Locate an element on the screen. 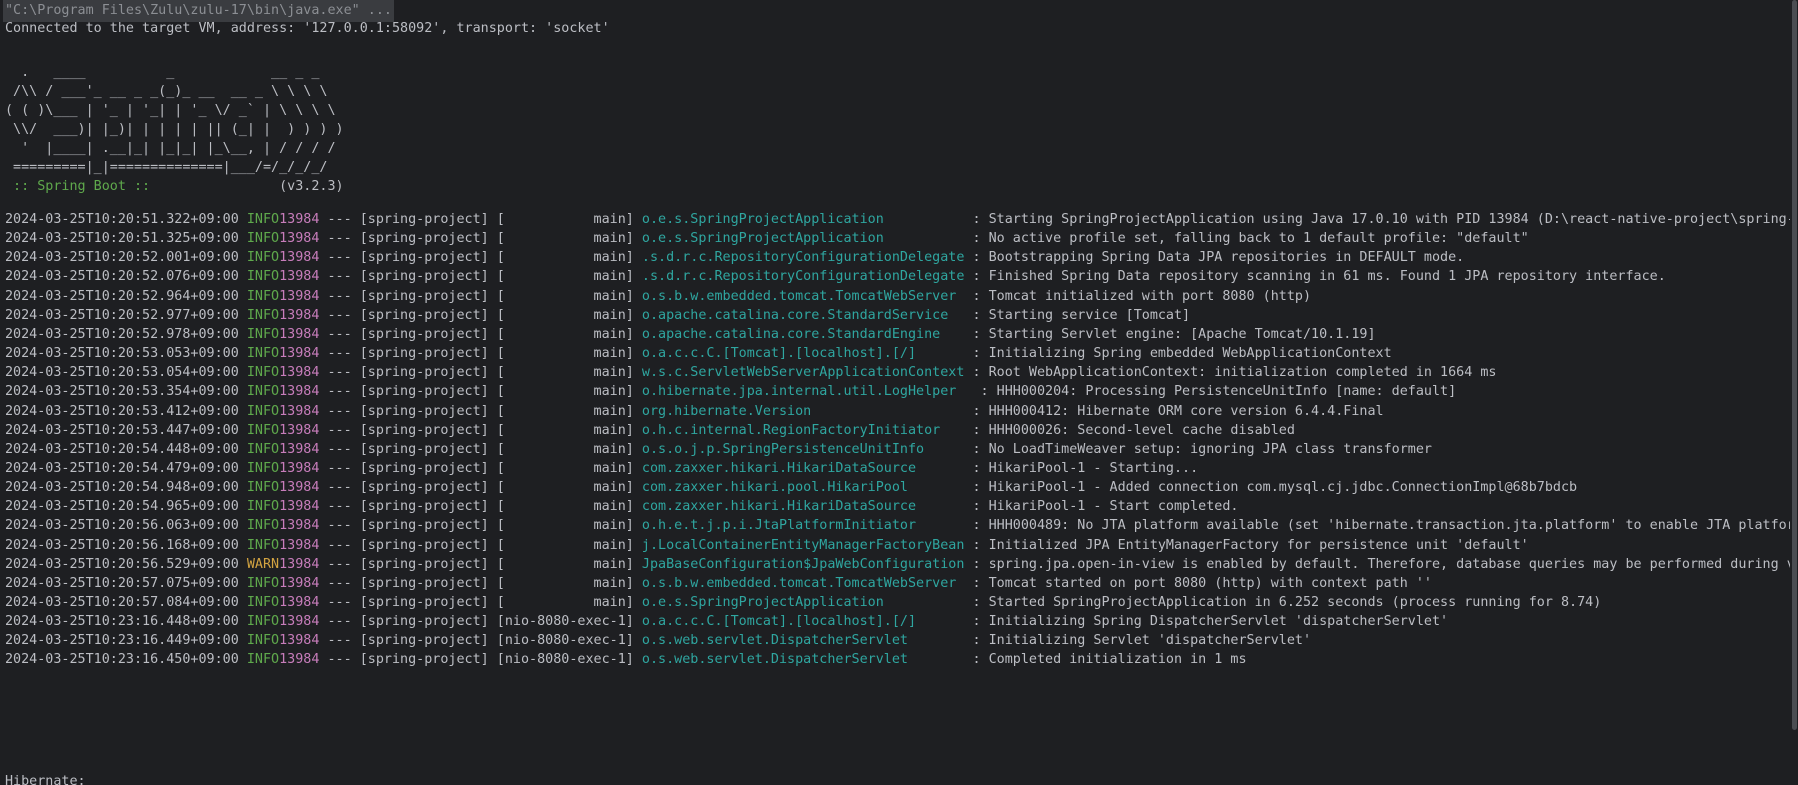 This screenshot has width=1798, height=785. log-level: WARN is located at coordinates (259, 564).